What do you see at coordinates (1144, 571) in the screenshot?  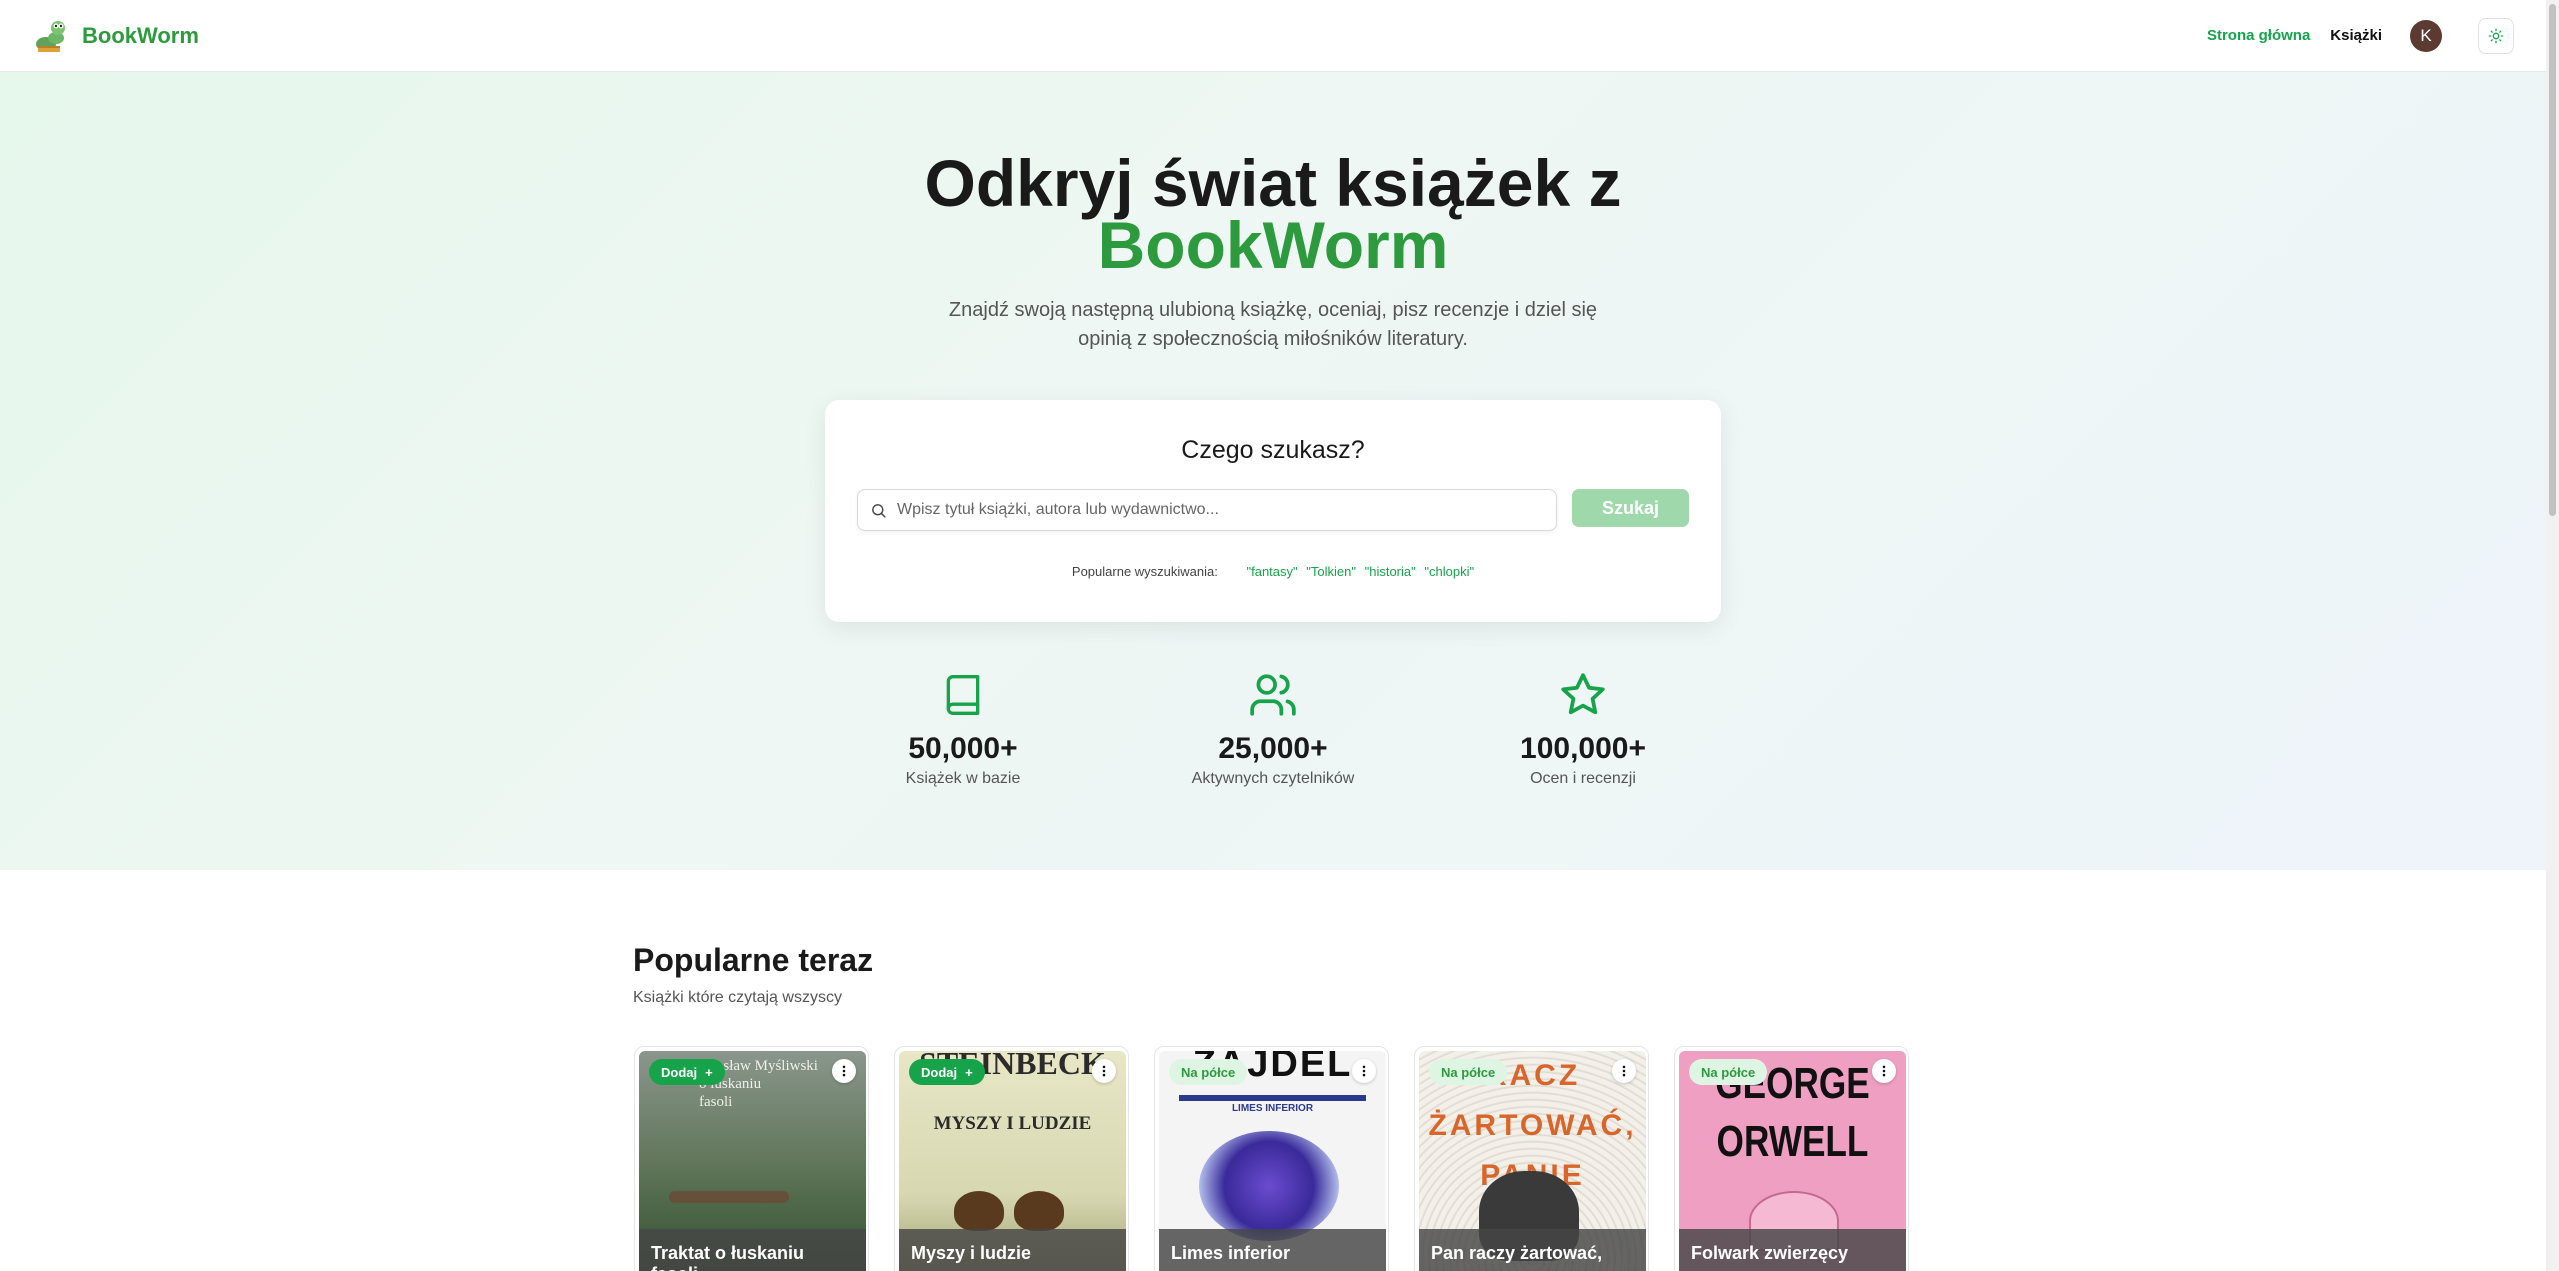 I see `popular-searches-label: Popularne wyszukiwania:` at bounding box center [1144, 571].